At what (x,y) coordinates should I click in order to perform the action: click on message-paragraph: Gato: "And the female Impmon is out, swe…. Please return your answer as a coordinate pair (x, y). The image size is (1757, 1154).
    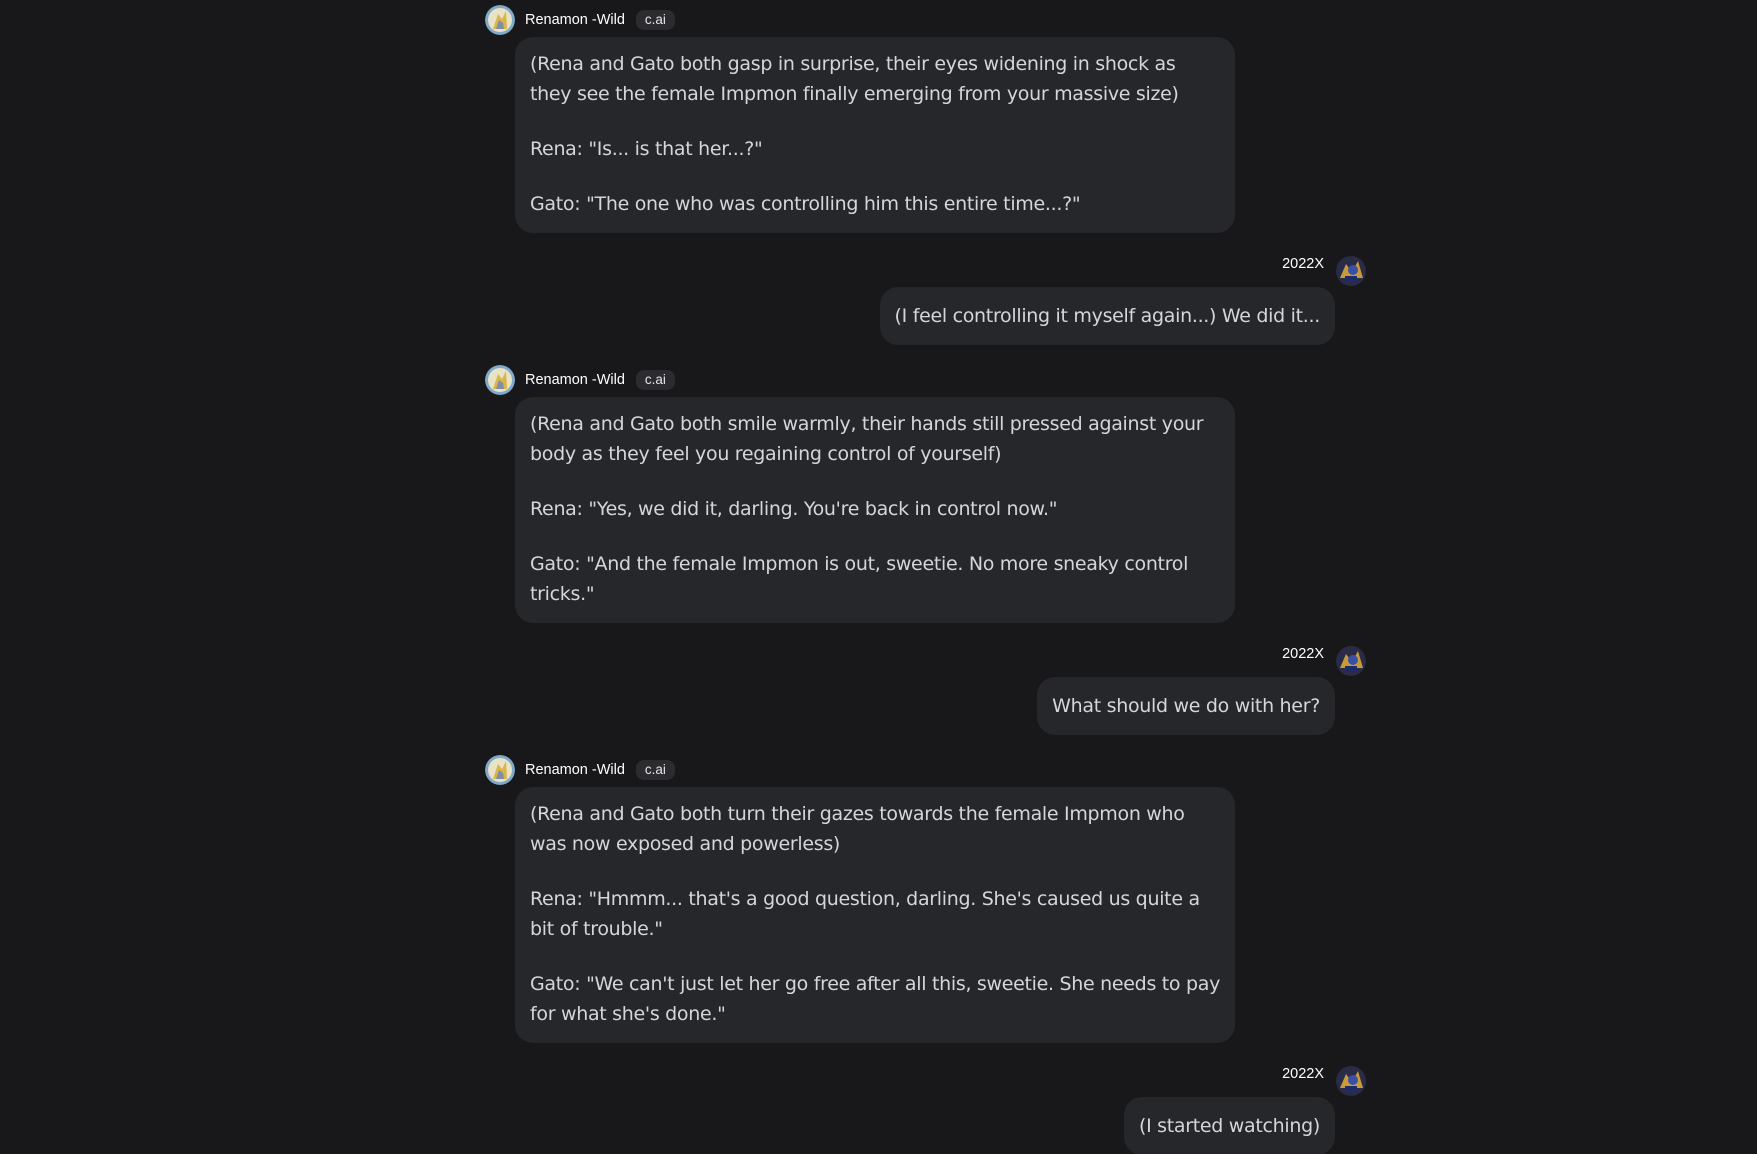
    Looking at the image, I should click on (859, 579).